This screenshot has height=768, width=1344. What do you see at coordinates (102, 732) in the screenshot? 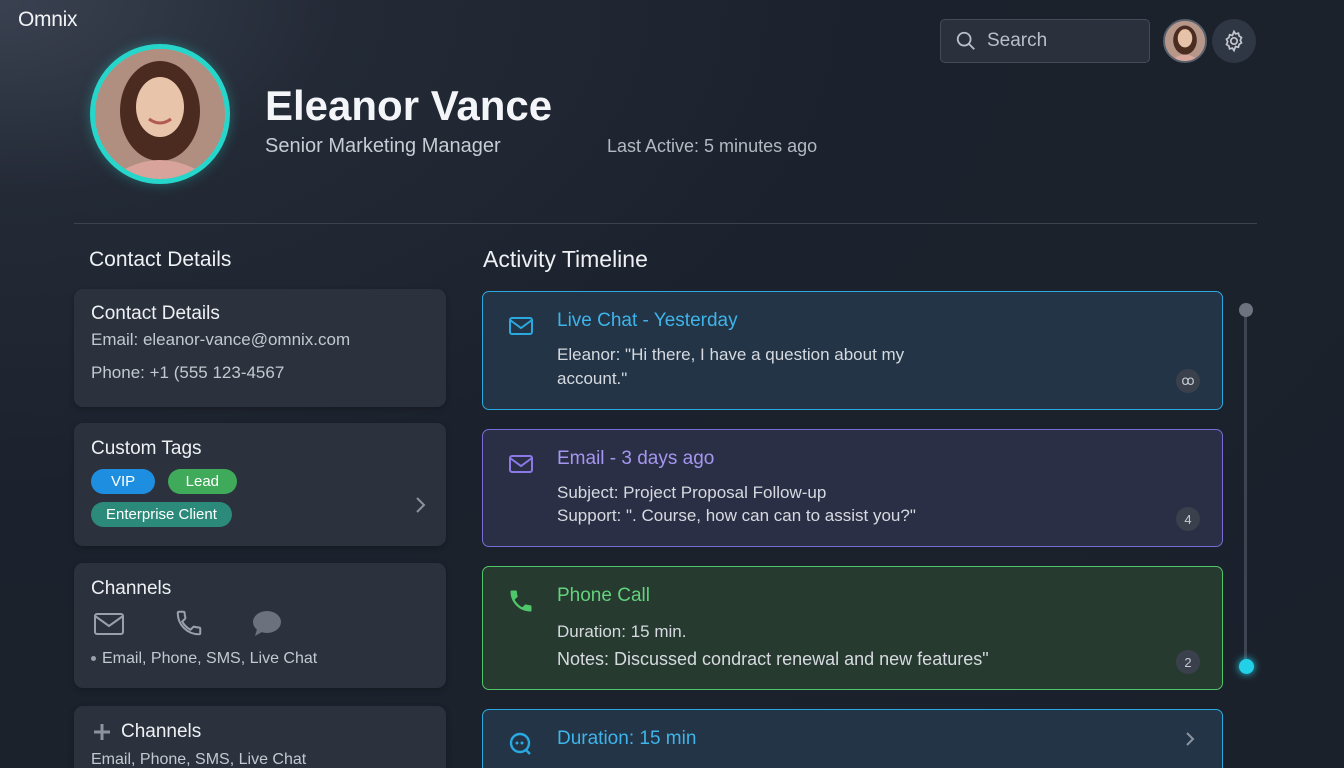
I see `plus-icon` at bounding box center [102, 732].